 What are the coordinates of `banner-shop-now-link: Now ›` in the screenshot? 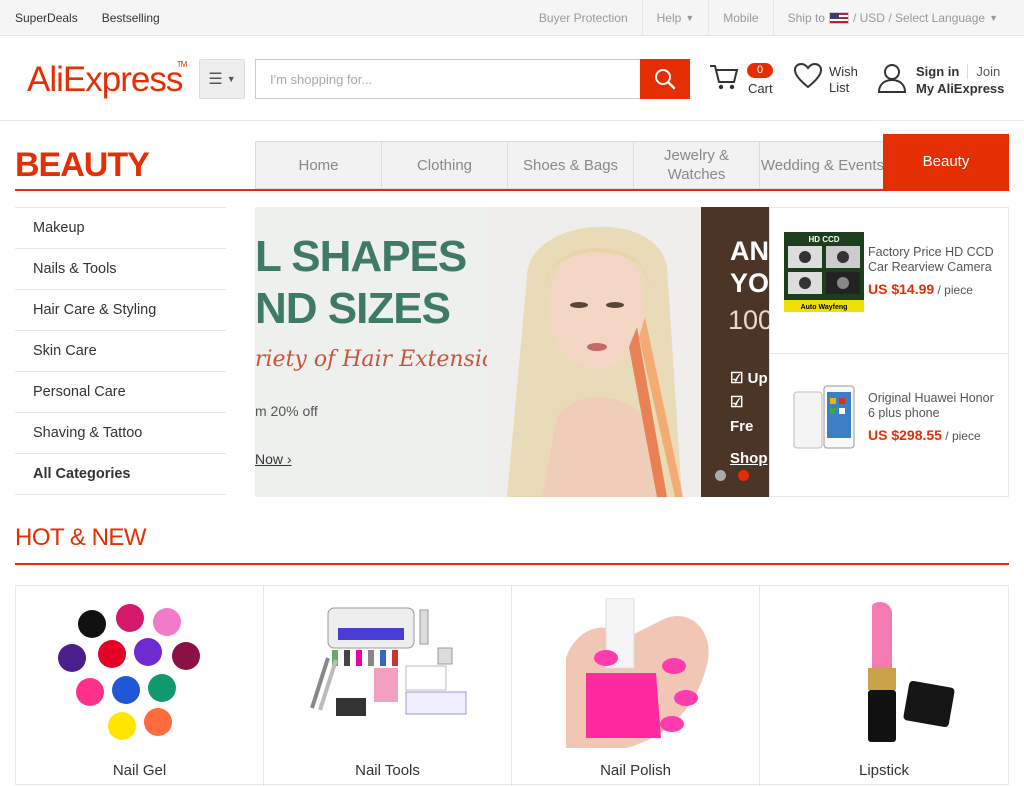 It's located at (273, 459).